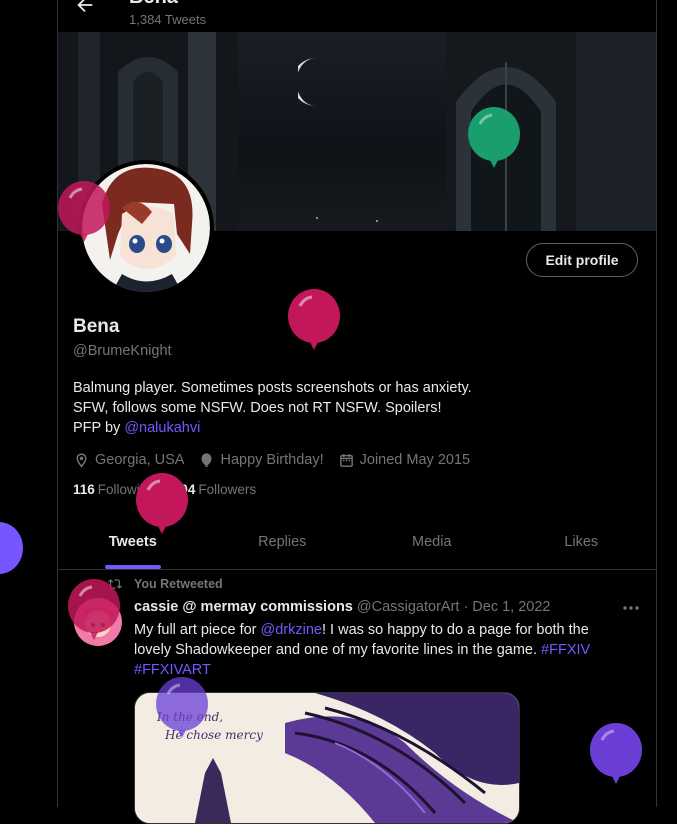  What do you see at coordinates (511, 607) in the screenshot?
I see `tweet-date: Dec 1, 2022` at bounding box center [511, 607].